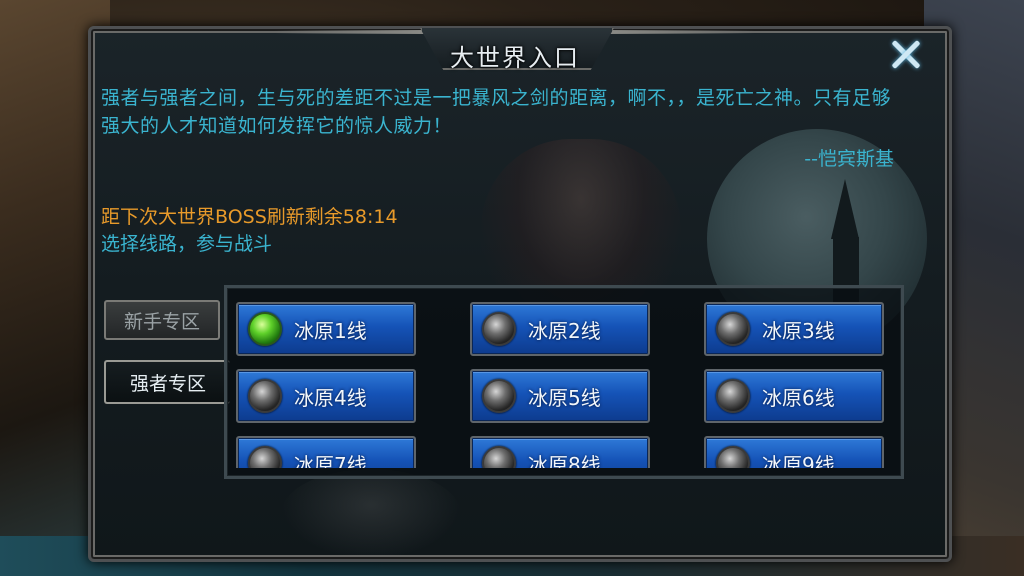  I want to click on line-label: 冰原6线, so click(798, 397).